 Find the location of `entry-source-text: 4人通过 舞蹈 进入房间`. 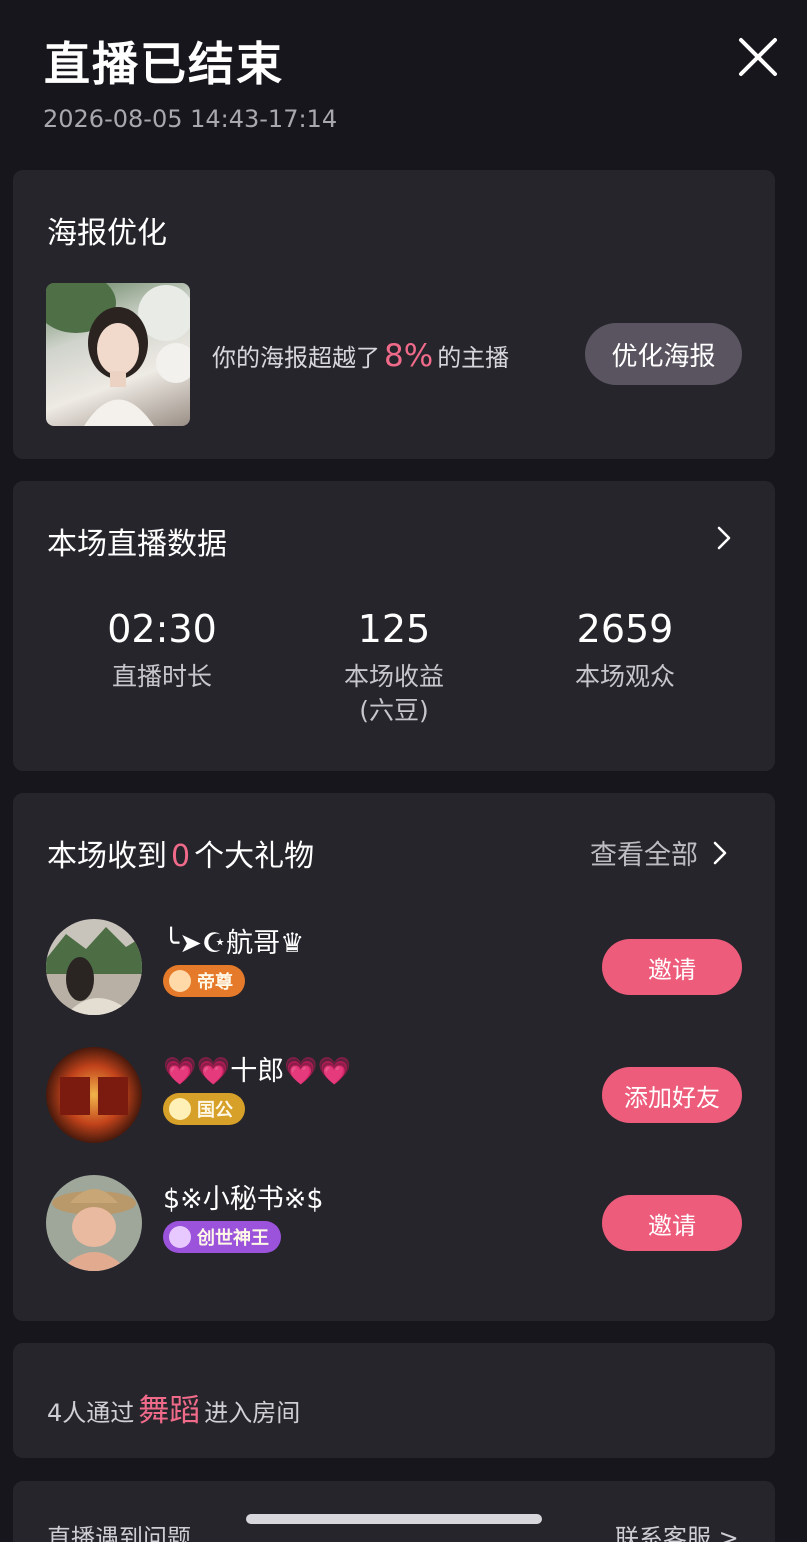

entry-source-text: 4人通过 舞蹈 进入房间 is located at coordinates (173, 1407).